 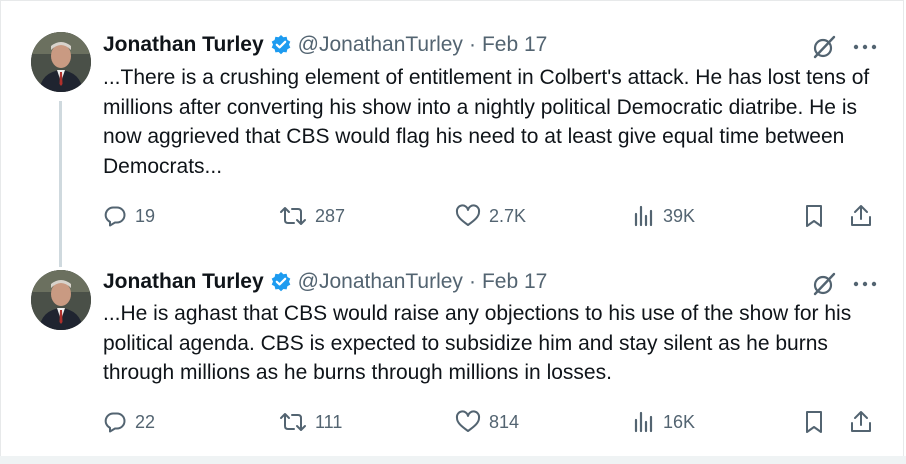 What do you see at coordinates (145, 215) in the screenshot?
I see `reply-count: 19` at bounding box center [145, 215].